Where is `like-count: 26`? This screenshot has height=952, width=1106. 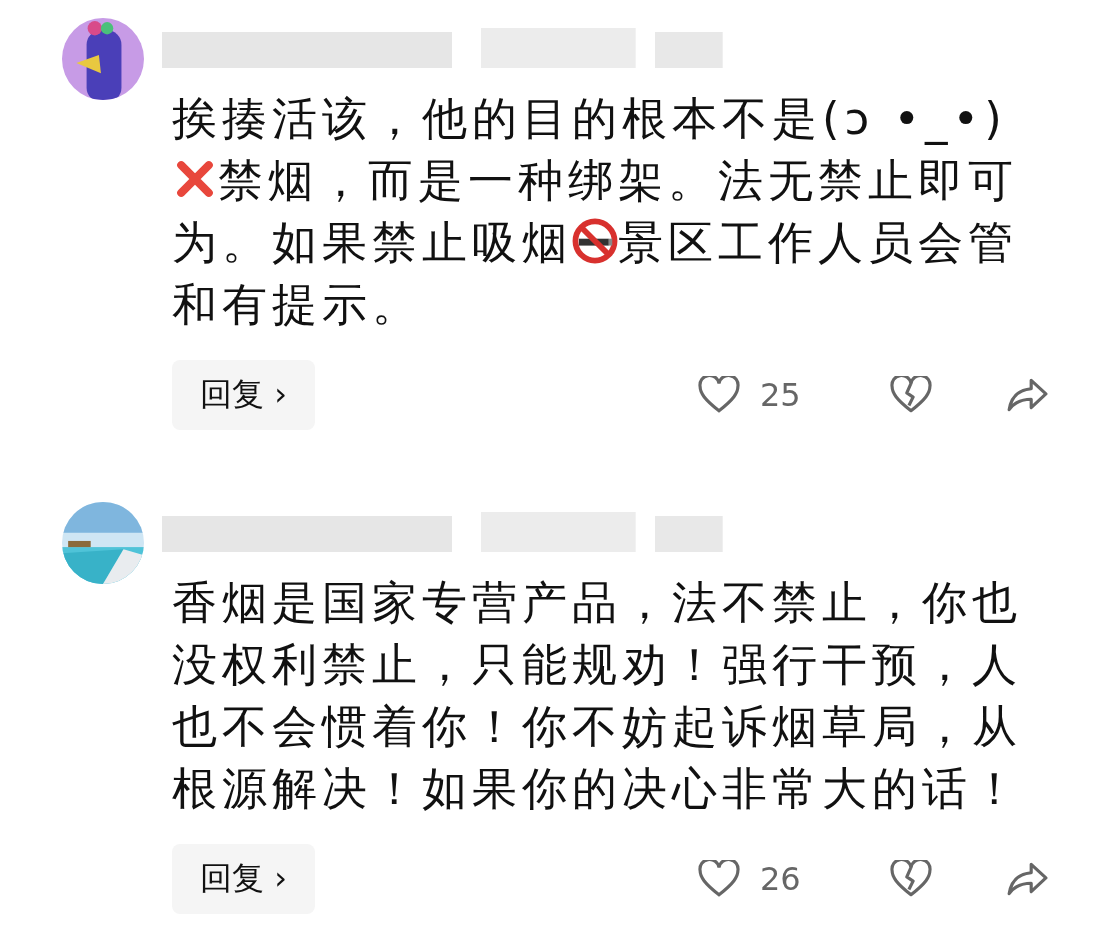
like-count: 26 is located at coordinates (781, 879).